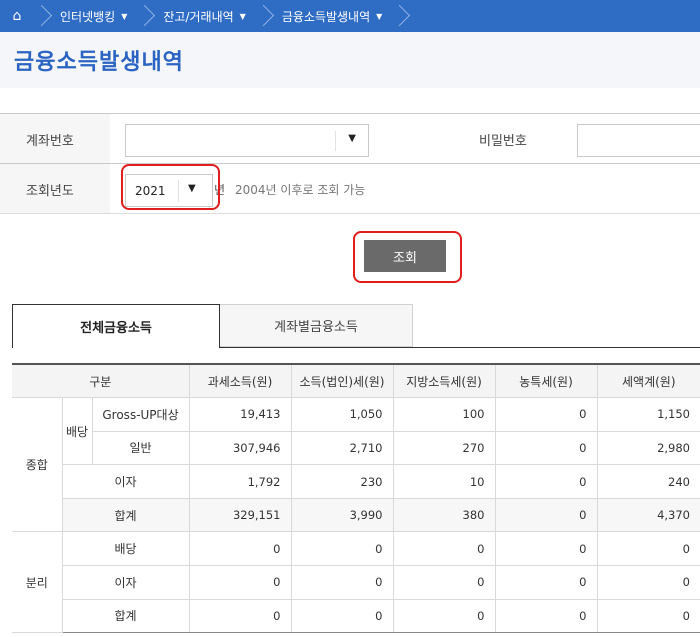 The width and height of the screenshot is (700, 637). What do you see at coordinates (342, 414) in the screenshot?
I see `cell-income-tax: 1,050` at bounding box center [342, 414].